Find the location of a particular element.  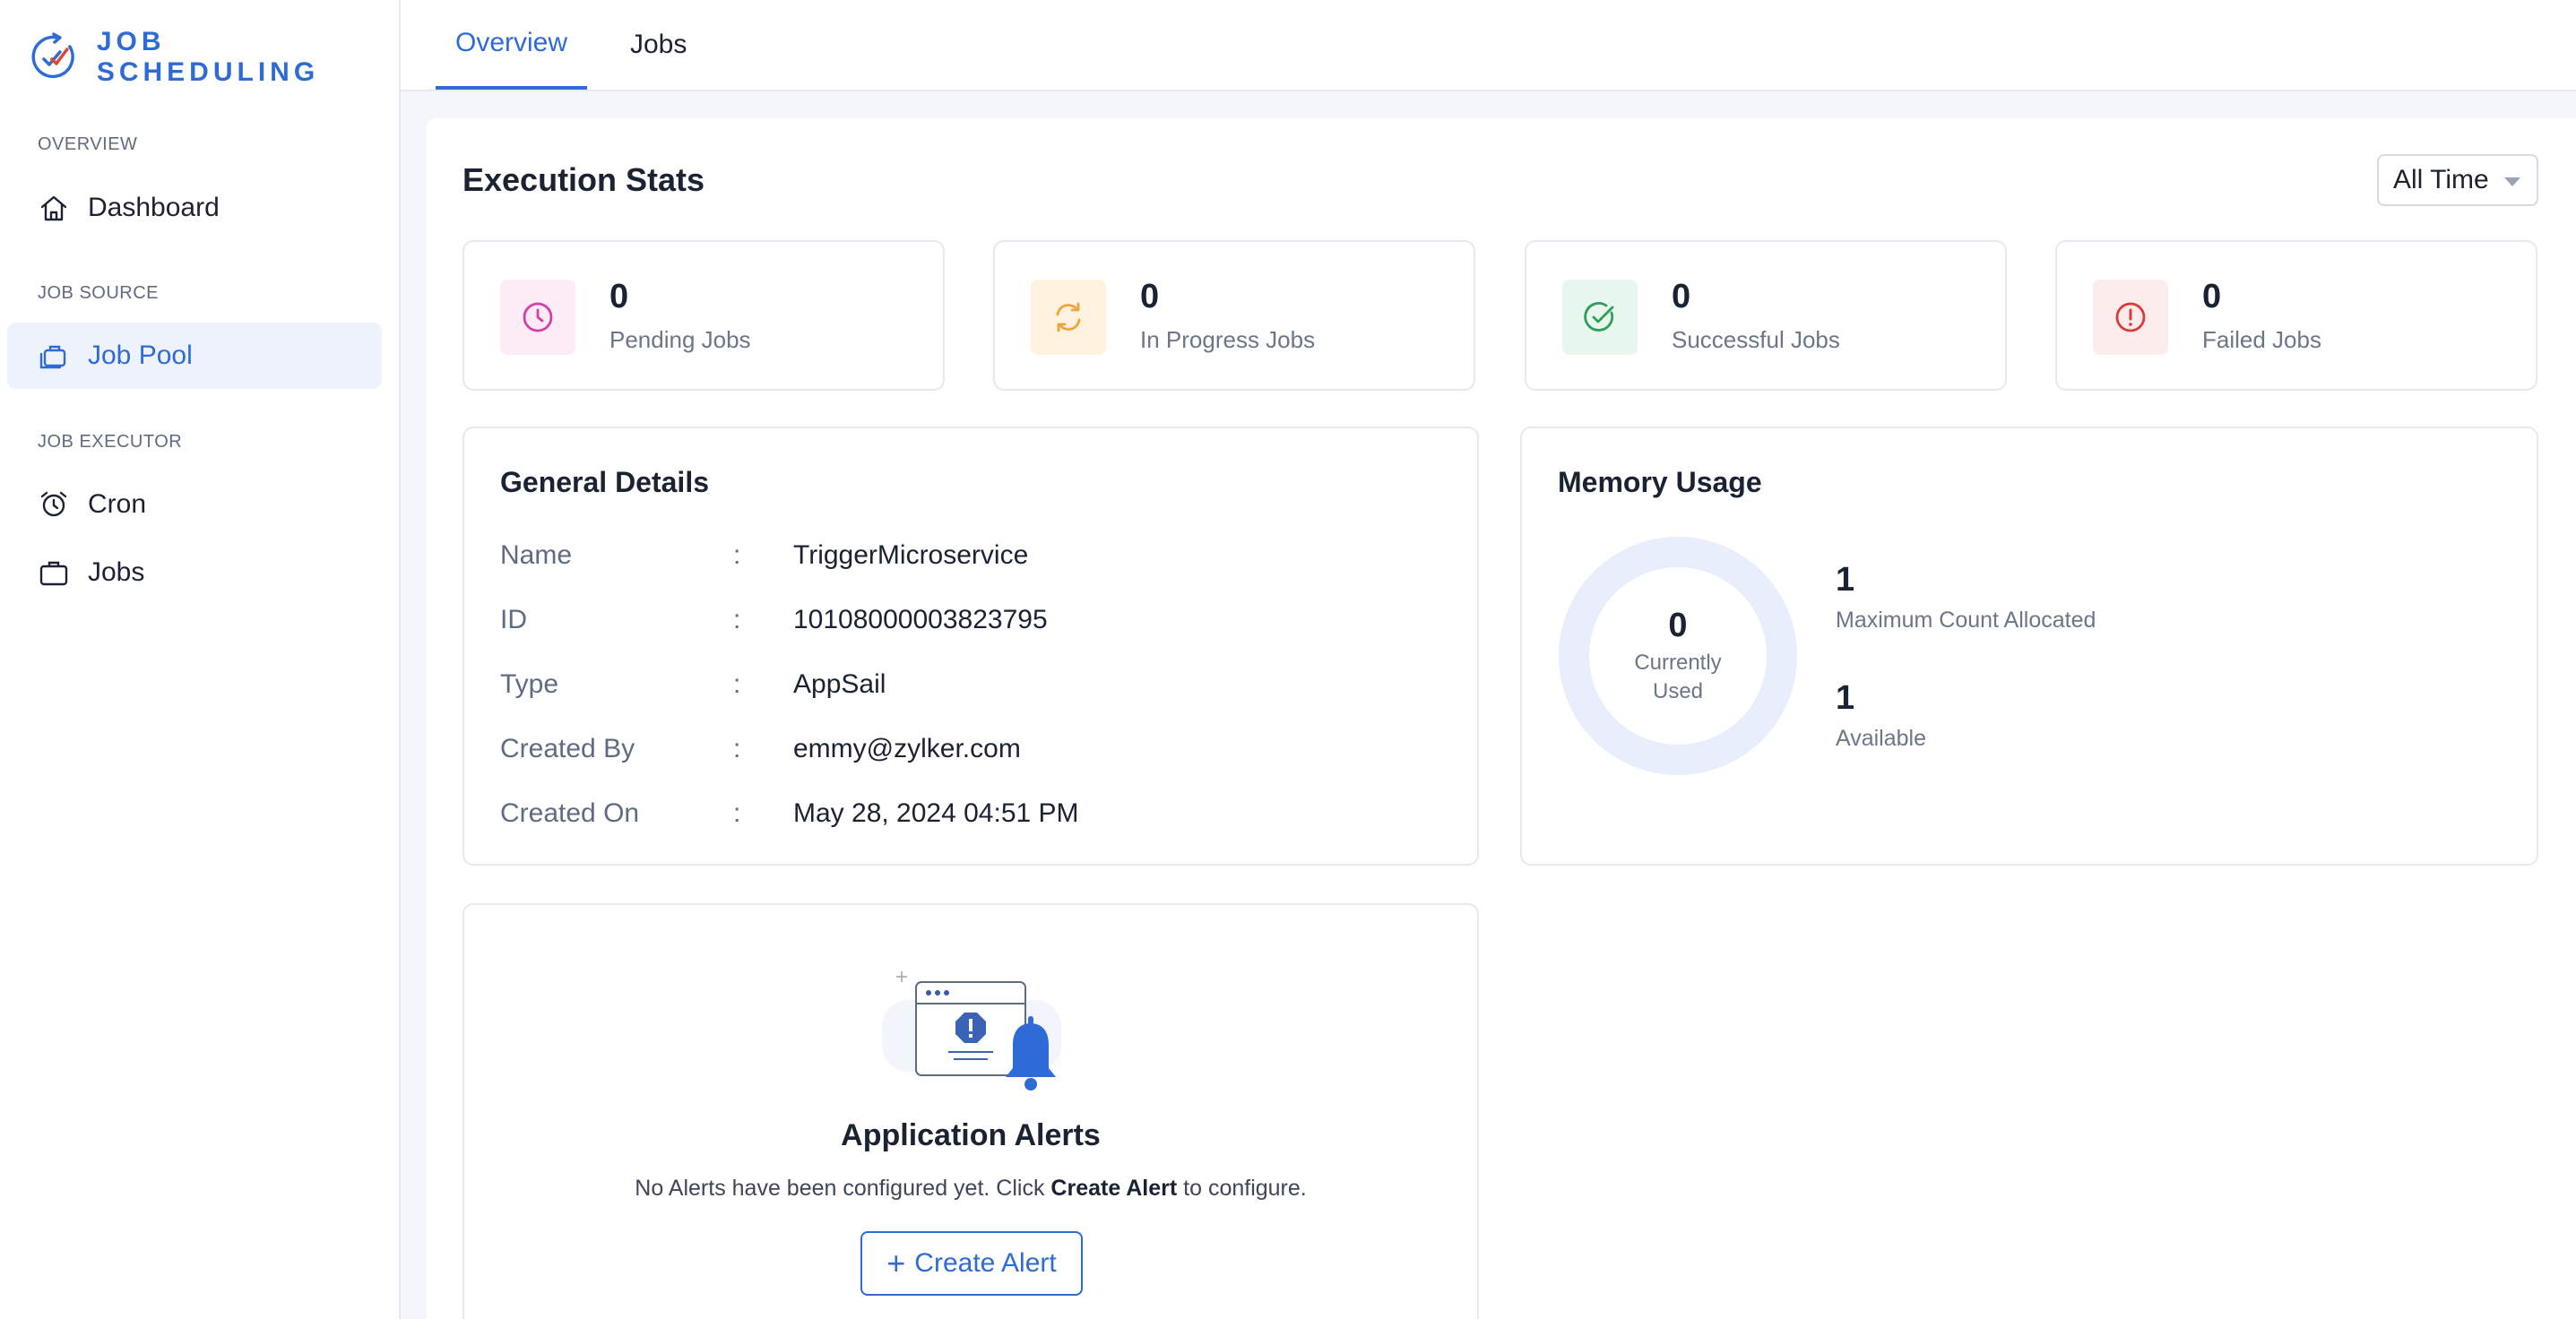

plus-icon: + is located at coordinates (896, 1263).